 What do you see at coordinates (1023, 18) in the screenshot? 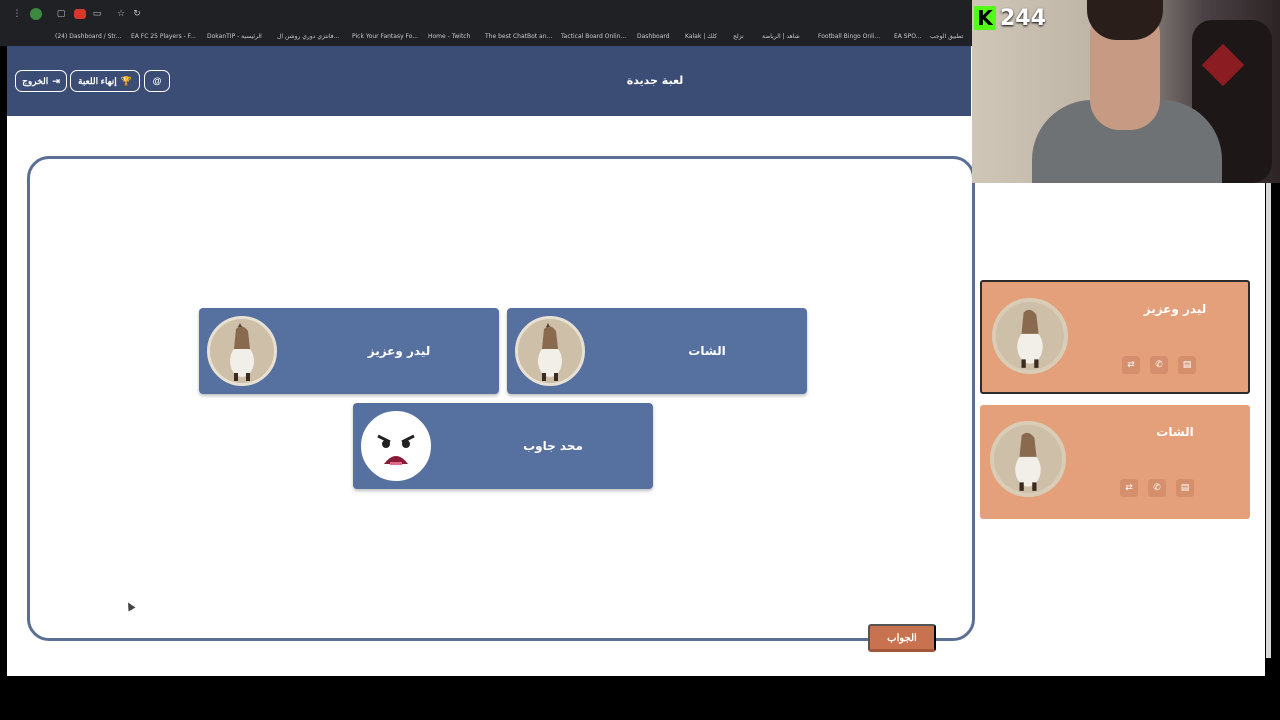
I see `viewer-count: 244` at bounding box center [1023, 18].